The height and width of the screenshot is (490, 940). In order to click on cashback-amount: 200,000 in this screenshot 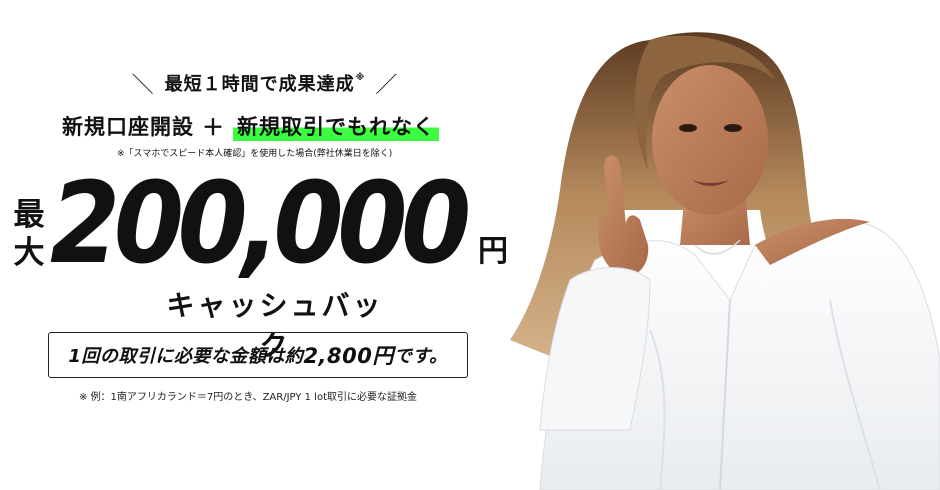, I will do `click(260, 224)`.